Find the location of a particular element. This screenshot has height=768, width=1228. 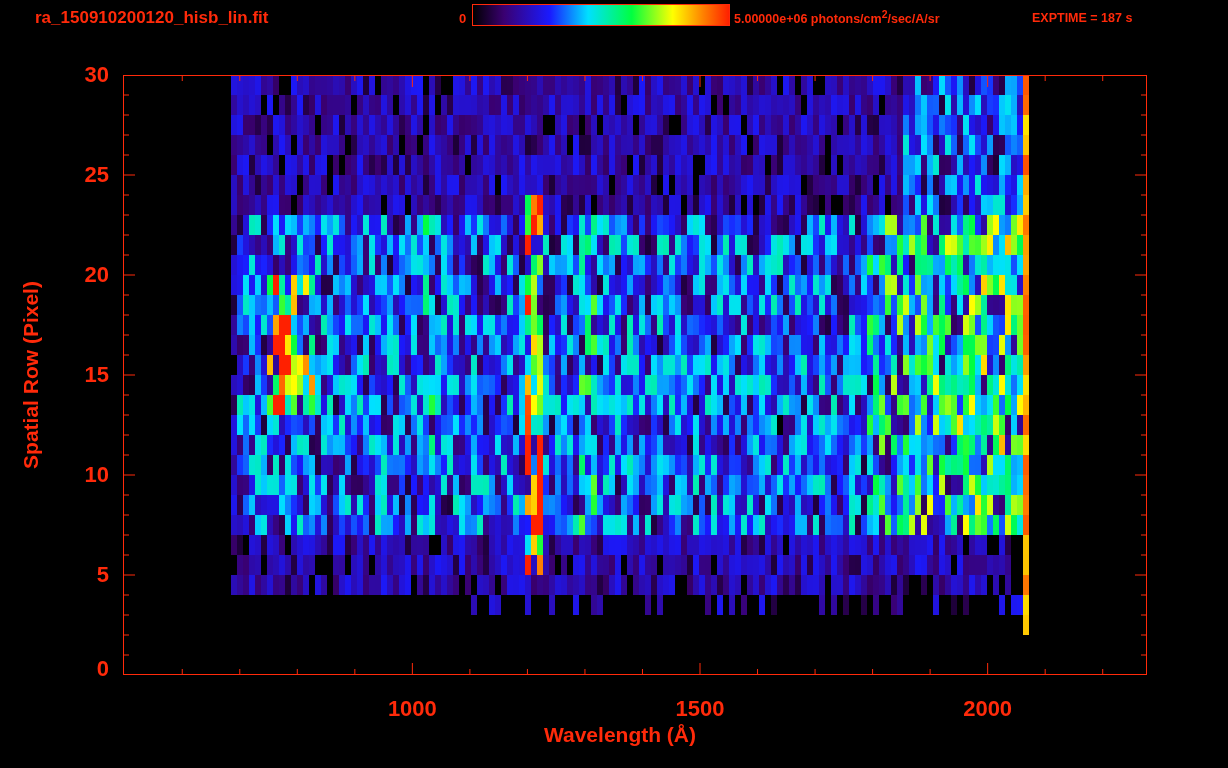

y-tick-label: 5 is located at coordinates (102, 575).